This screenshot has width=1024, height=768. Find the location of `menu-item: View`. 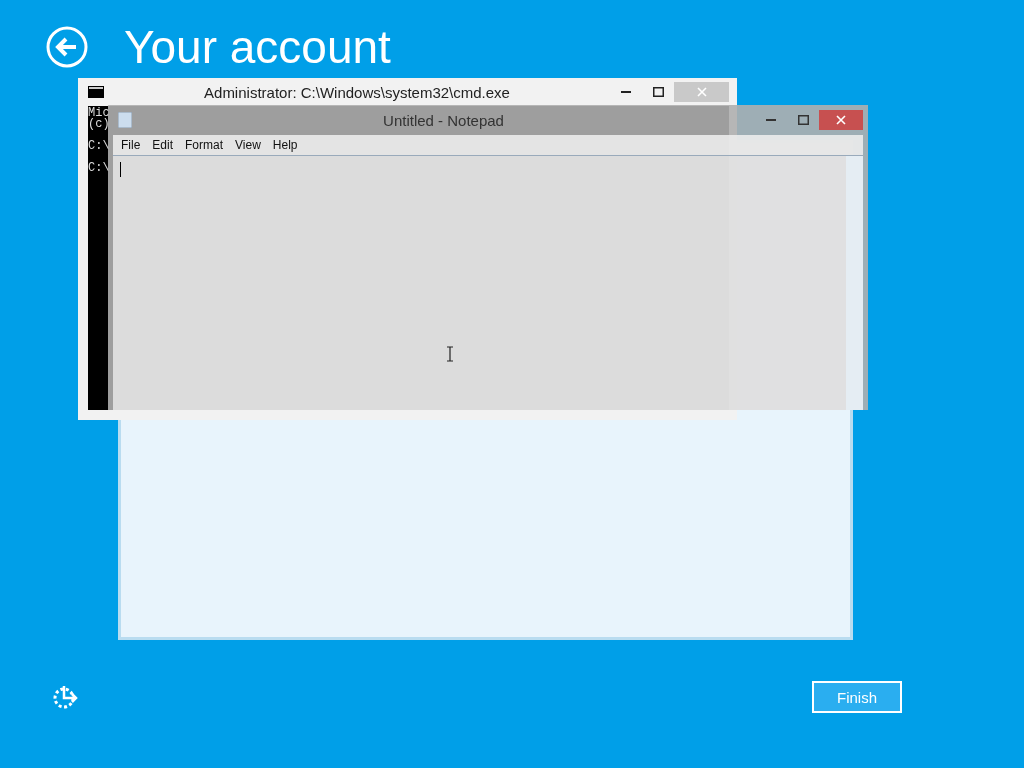

menu-item: View is located at coordinates (248, 145).